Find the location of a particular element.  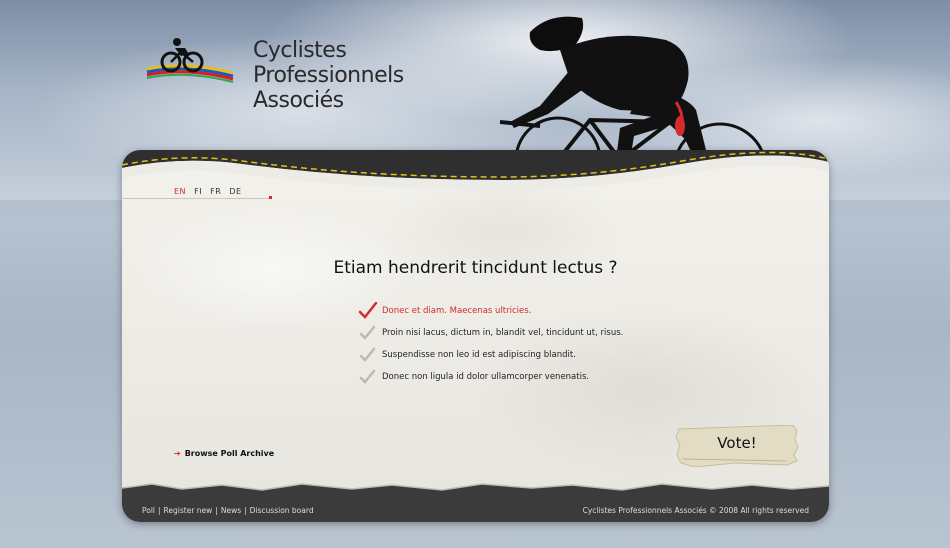

vote-button-label: Vote! is located at coordinates (737, 443).